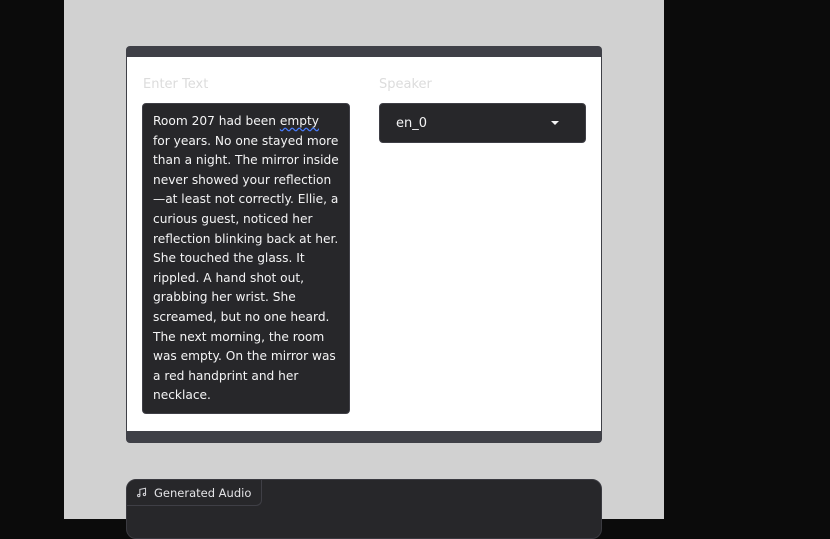 The width and height of the screenshot is (830, 539). Describe the element at coordinates (176, 84) in the screenshot. I see `text-input-label: Enter Text` at that location.